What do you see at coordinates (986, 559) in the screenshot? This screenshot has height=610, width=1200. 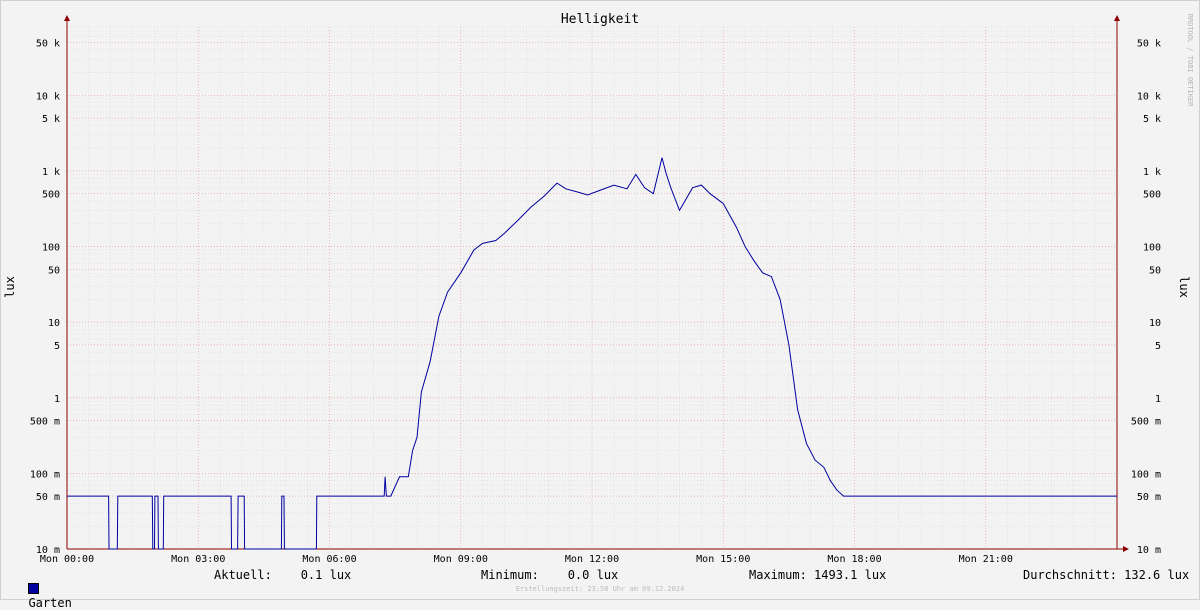 I see `x-tick-label: Mon 21:00` at bounding box center [986, 559].